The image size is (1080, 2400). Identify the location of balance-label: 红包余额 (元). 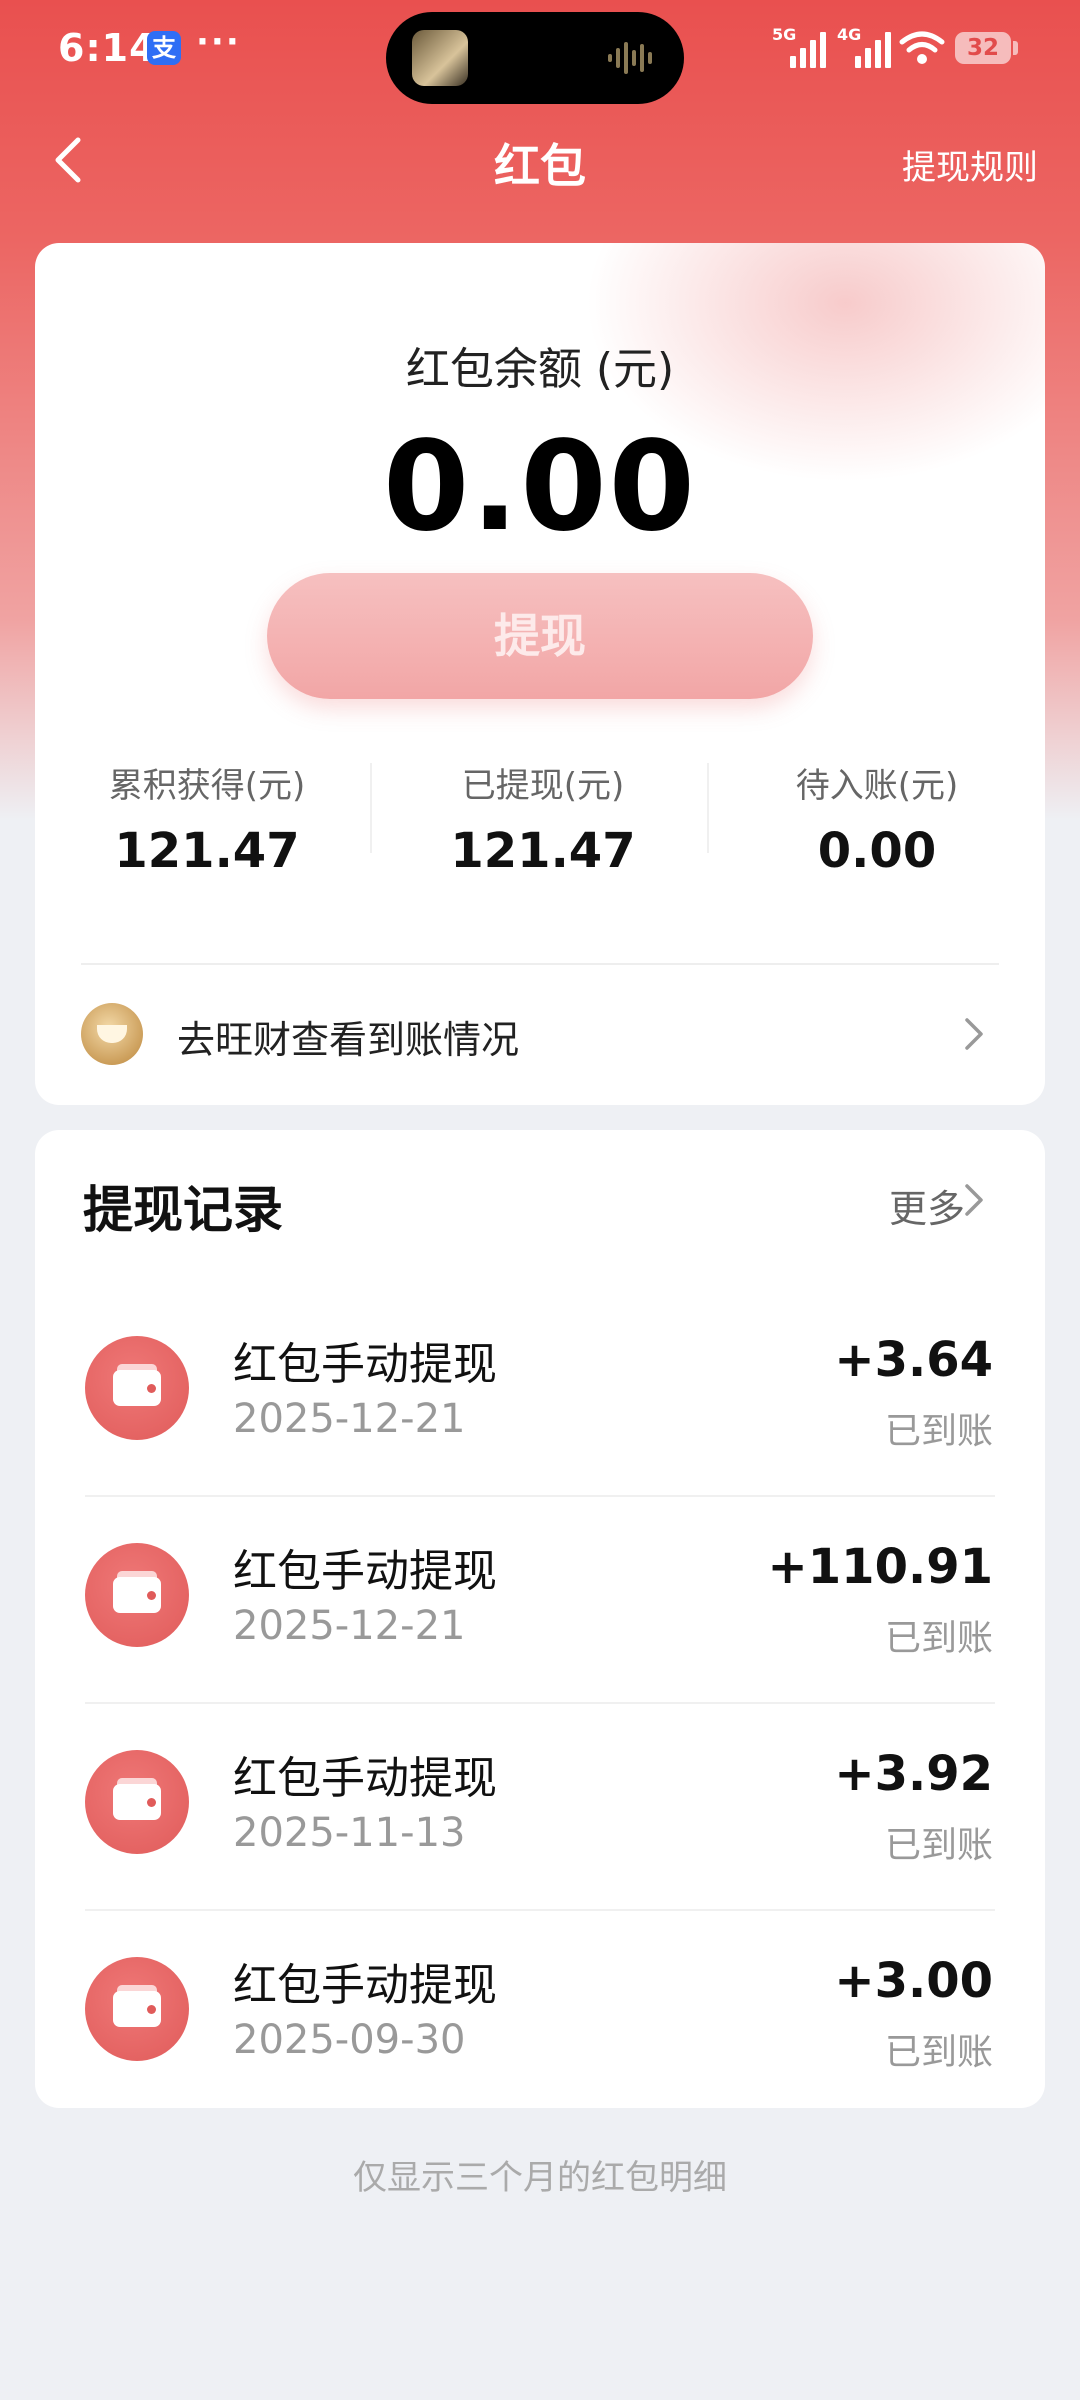
(540, 369).